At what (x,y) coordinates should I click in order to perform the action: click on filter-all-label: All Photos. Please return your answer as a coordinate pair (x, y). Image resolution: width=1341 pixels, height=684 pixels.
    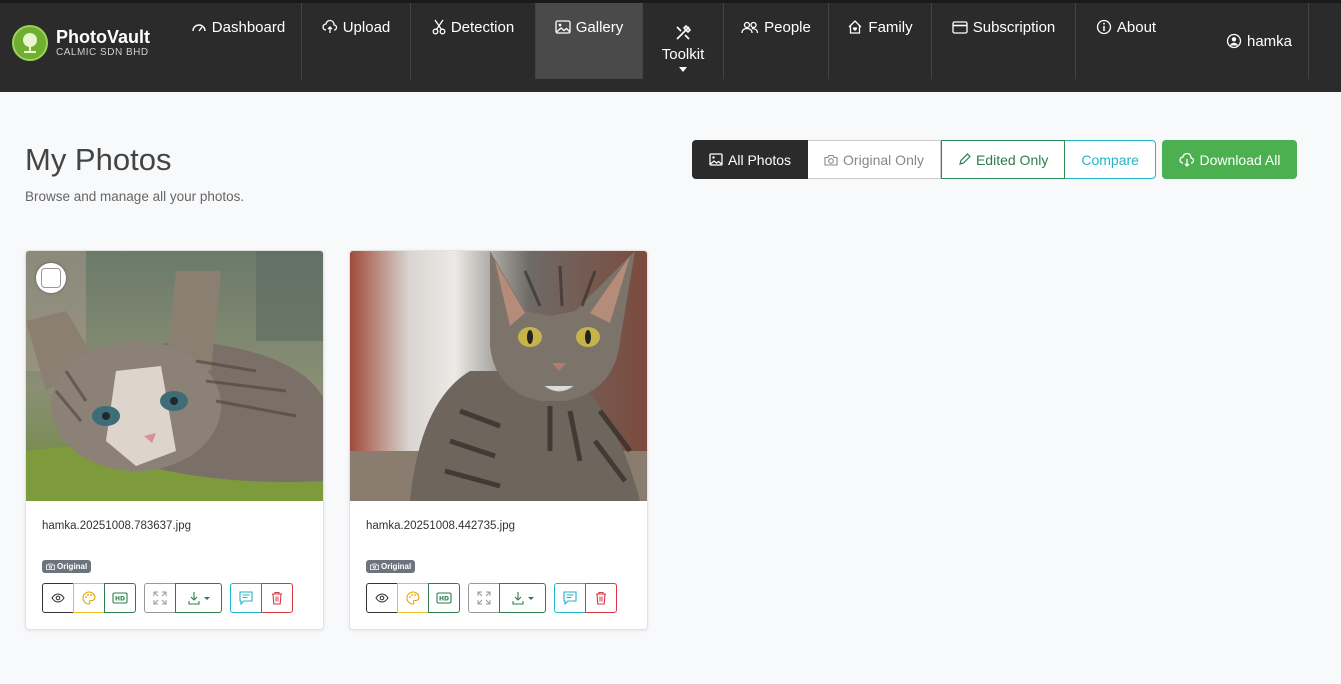
    Looking at the image, I should click on (760, 159).